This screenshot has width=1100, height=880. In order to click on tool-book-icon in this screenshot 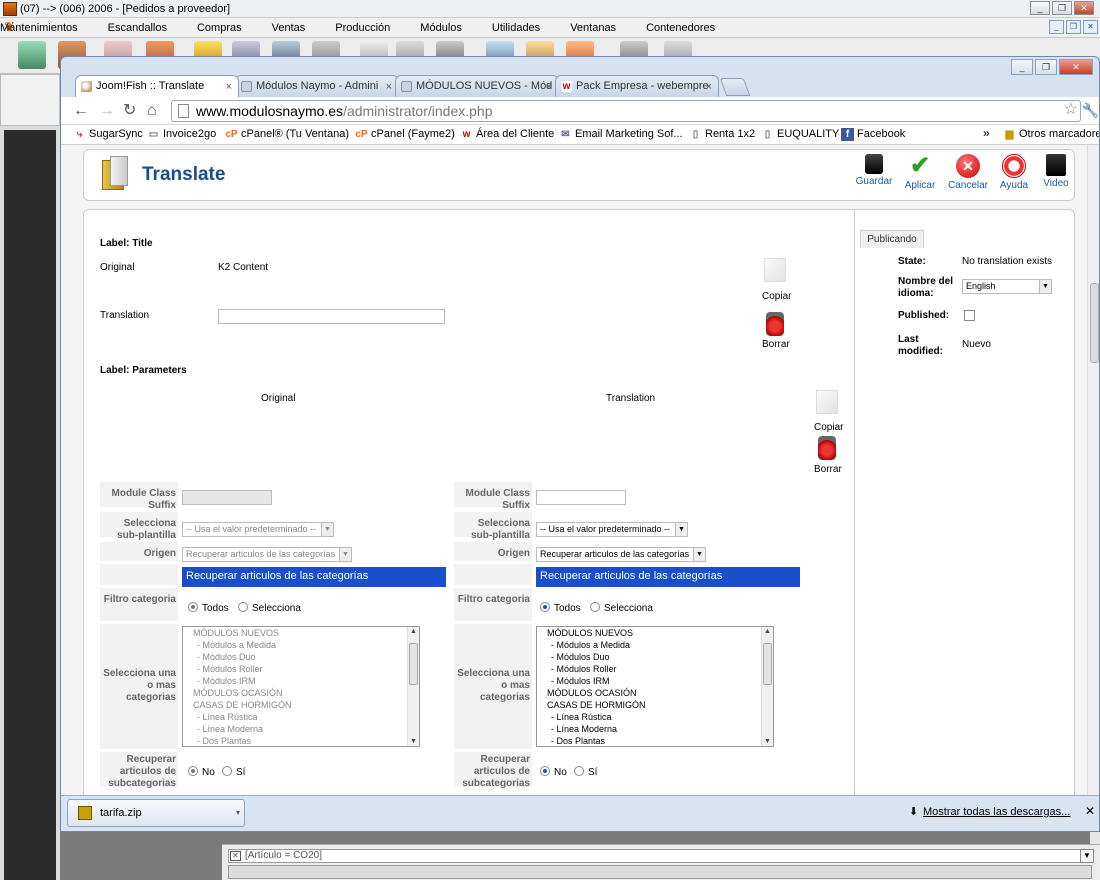, I will do `click(32, 55)`.